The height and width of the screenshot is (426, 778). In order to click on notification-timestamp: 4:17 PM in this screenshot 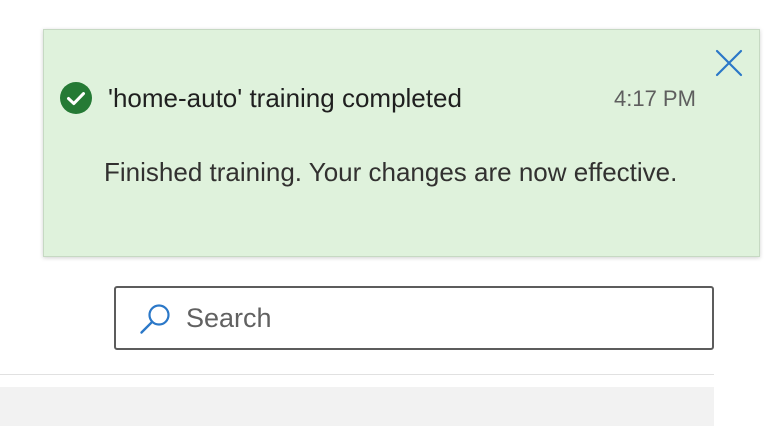, I will do `click(655, 98)`.